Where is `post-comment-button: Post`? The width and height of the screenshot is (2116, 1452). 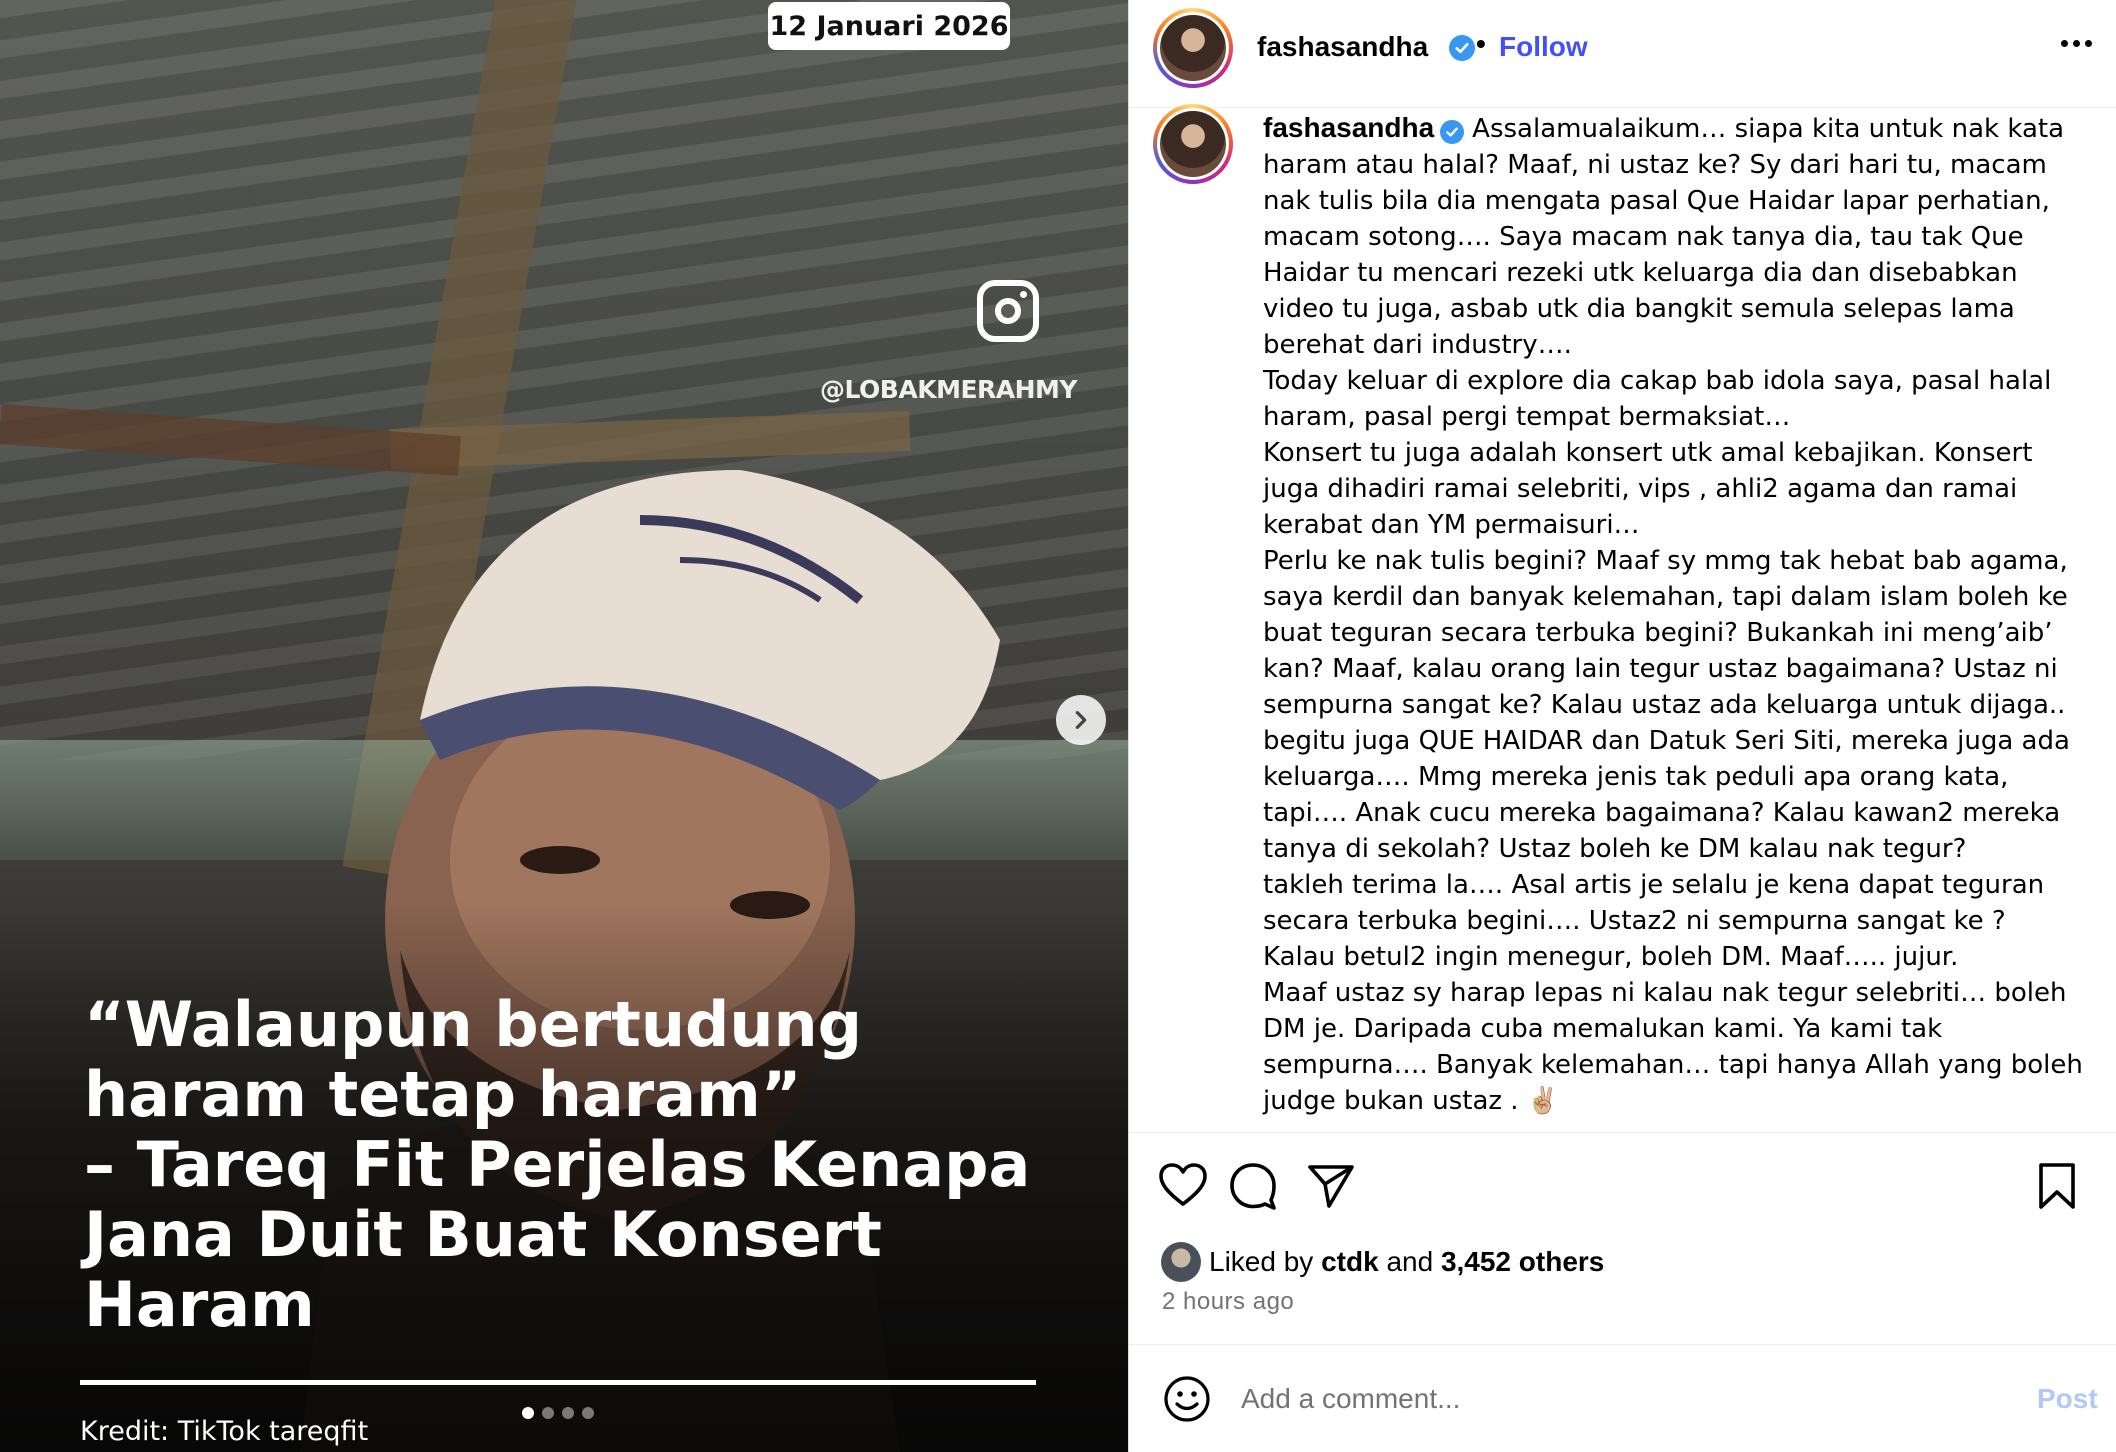
post-comment-button: Post is located at coordinates (2067, 1399).